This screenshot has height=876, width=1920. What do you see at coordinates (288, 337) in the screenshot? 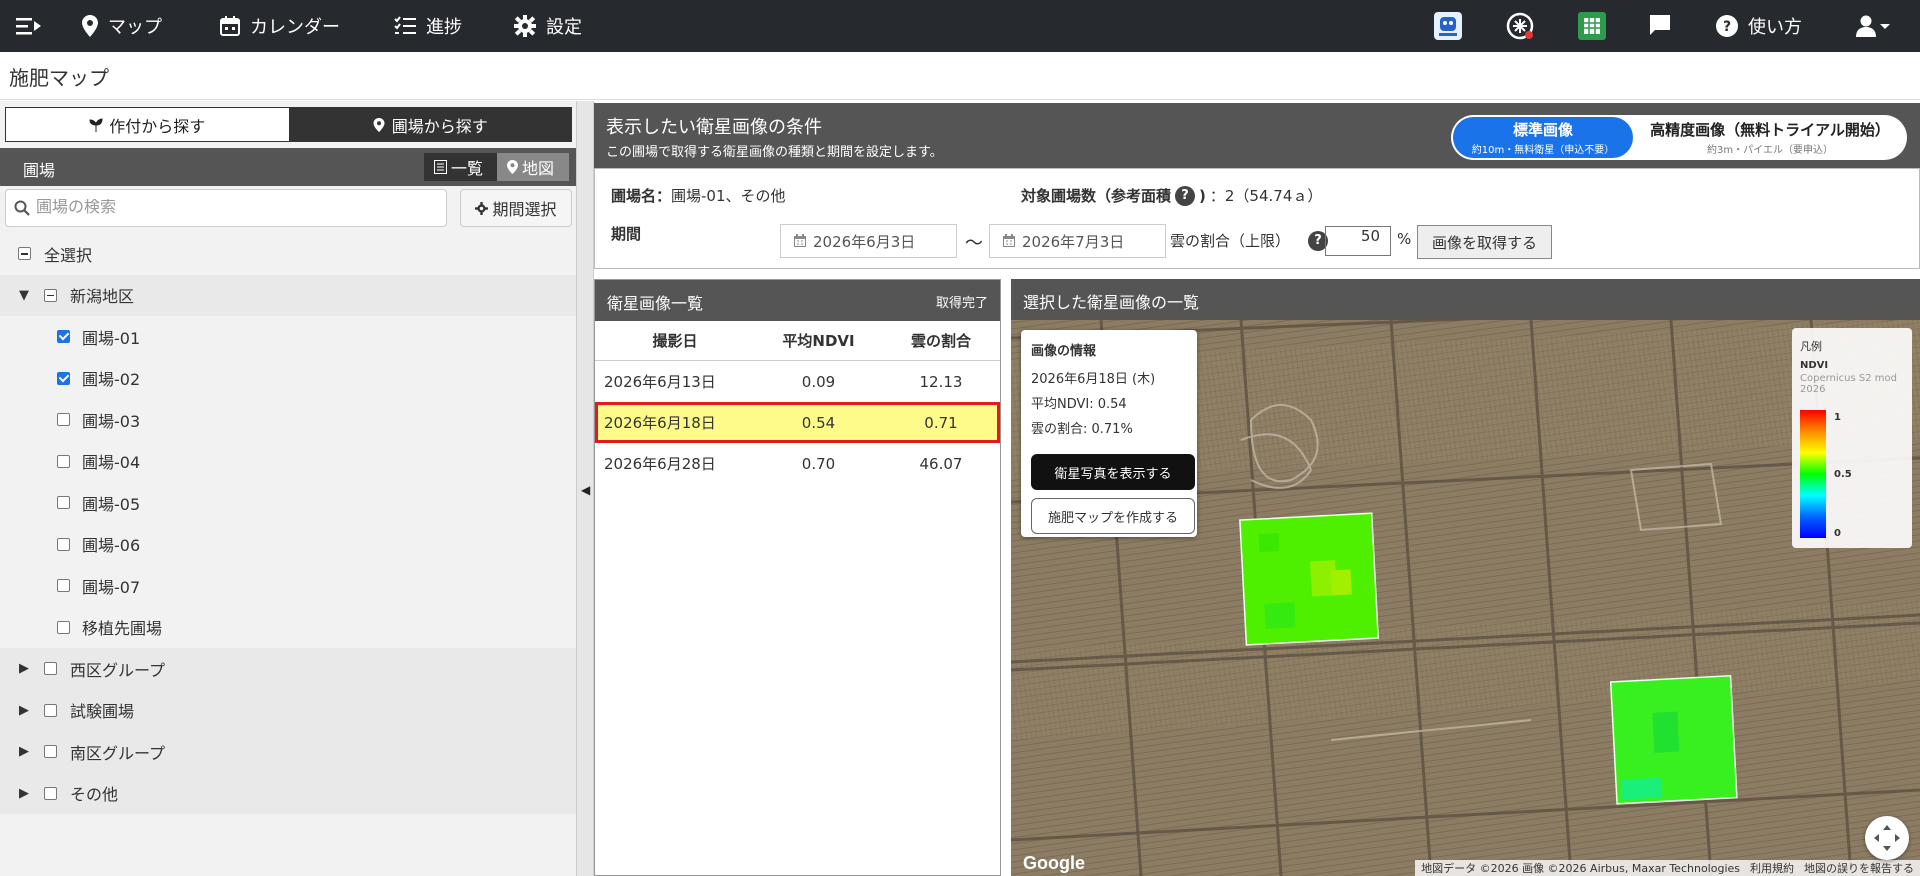
I see `tree-item: 圃場-01` at bounding box center [288, 337].